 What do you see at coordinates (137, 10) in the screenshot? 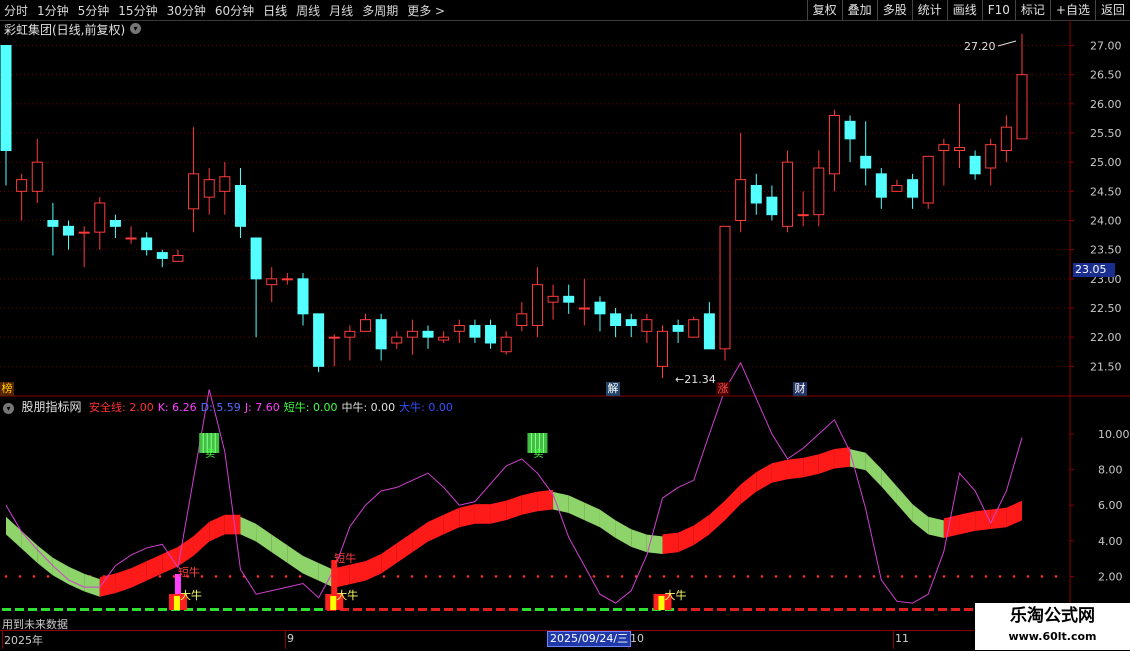
I see `period-tab-3: 15分钟` at bounding box center [137, 10].